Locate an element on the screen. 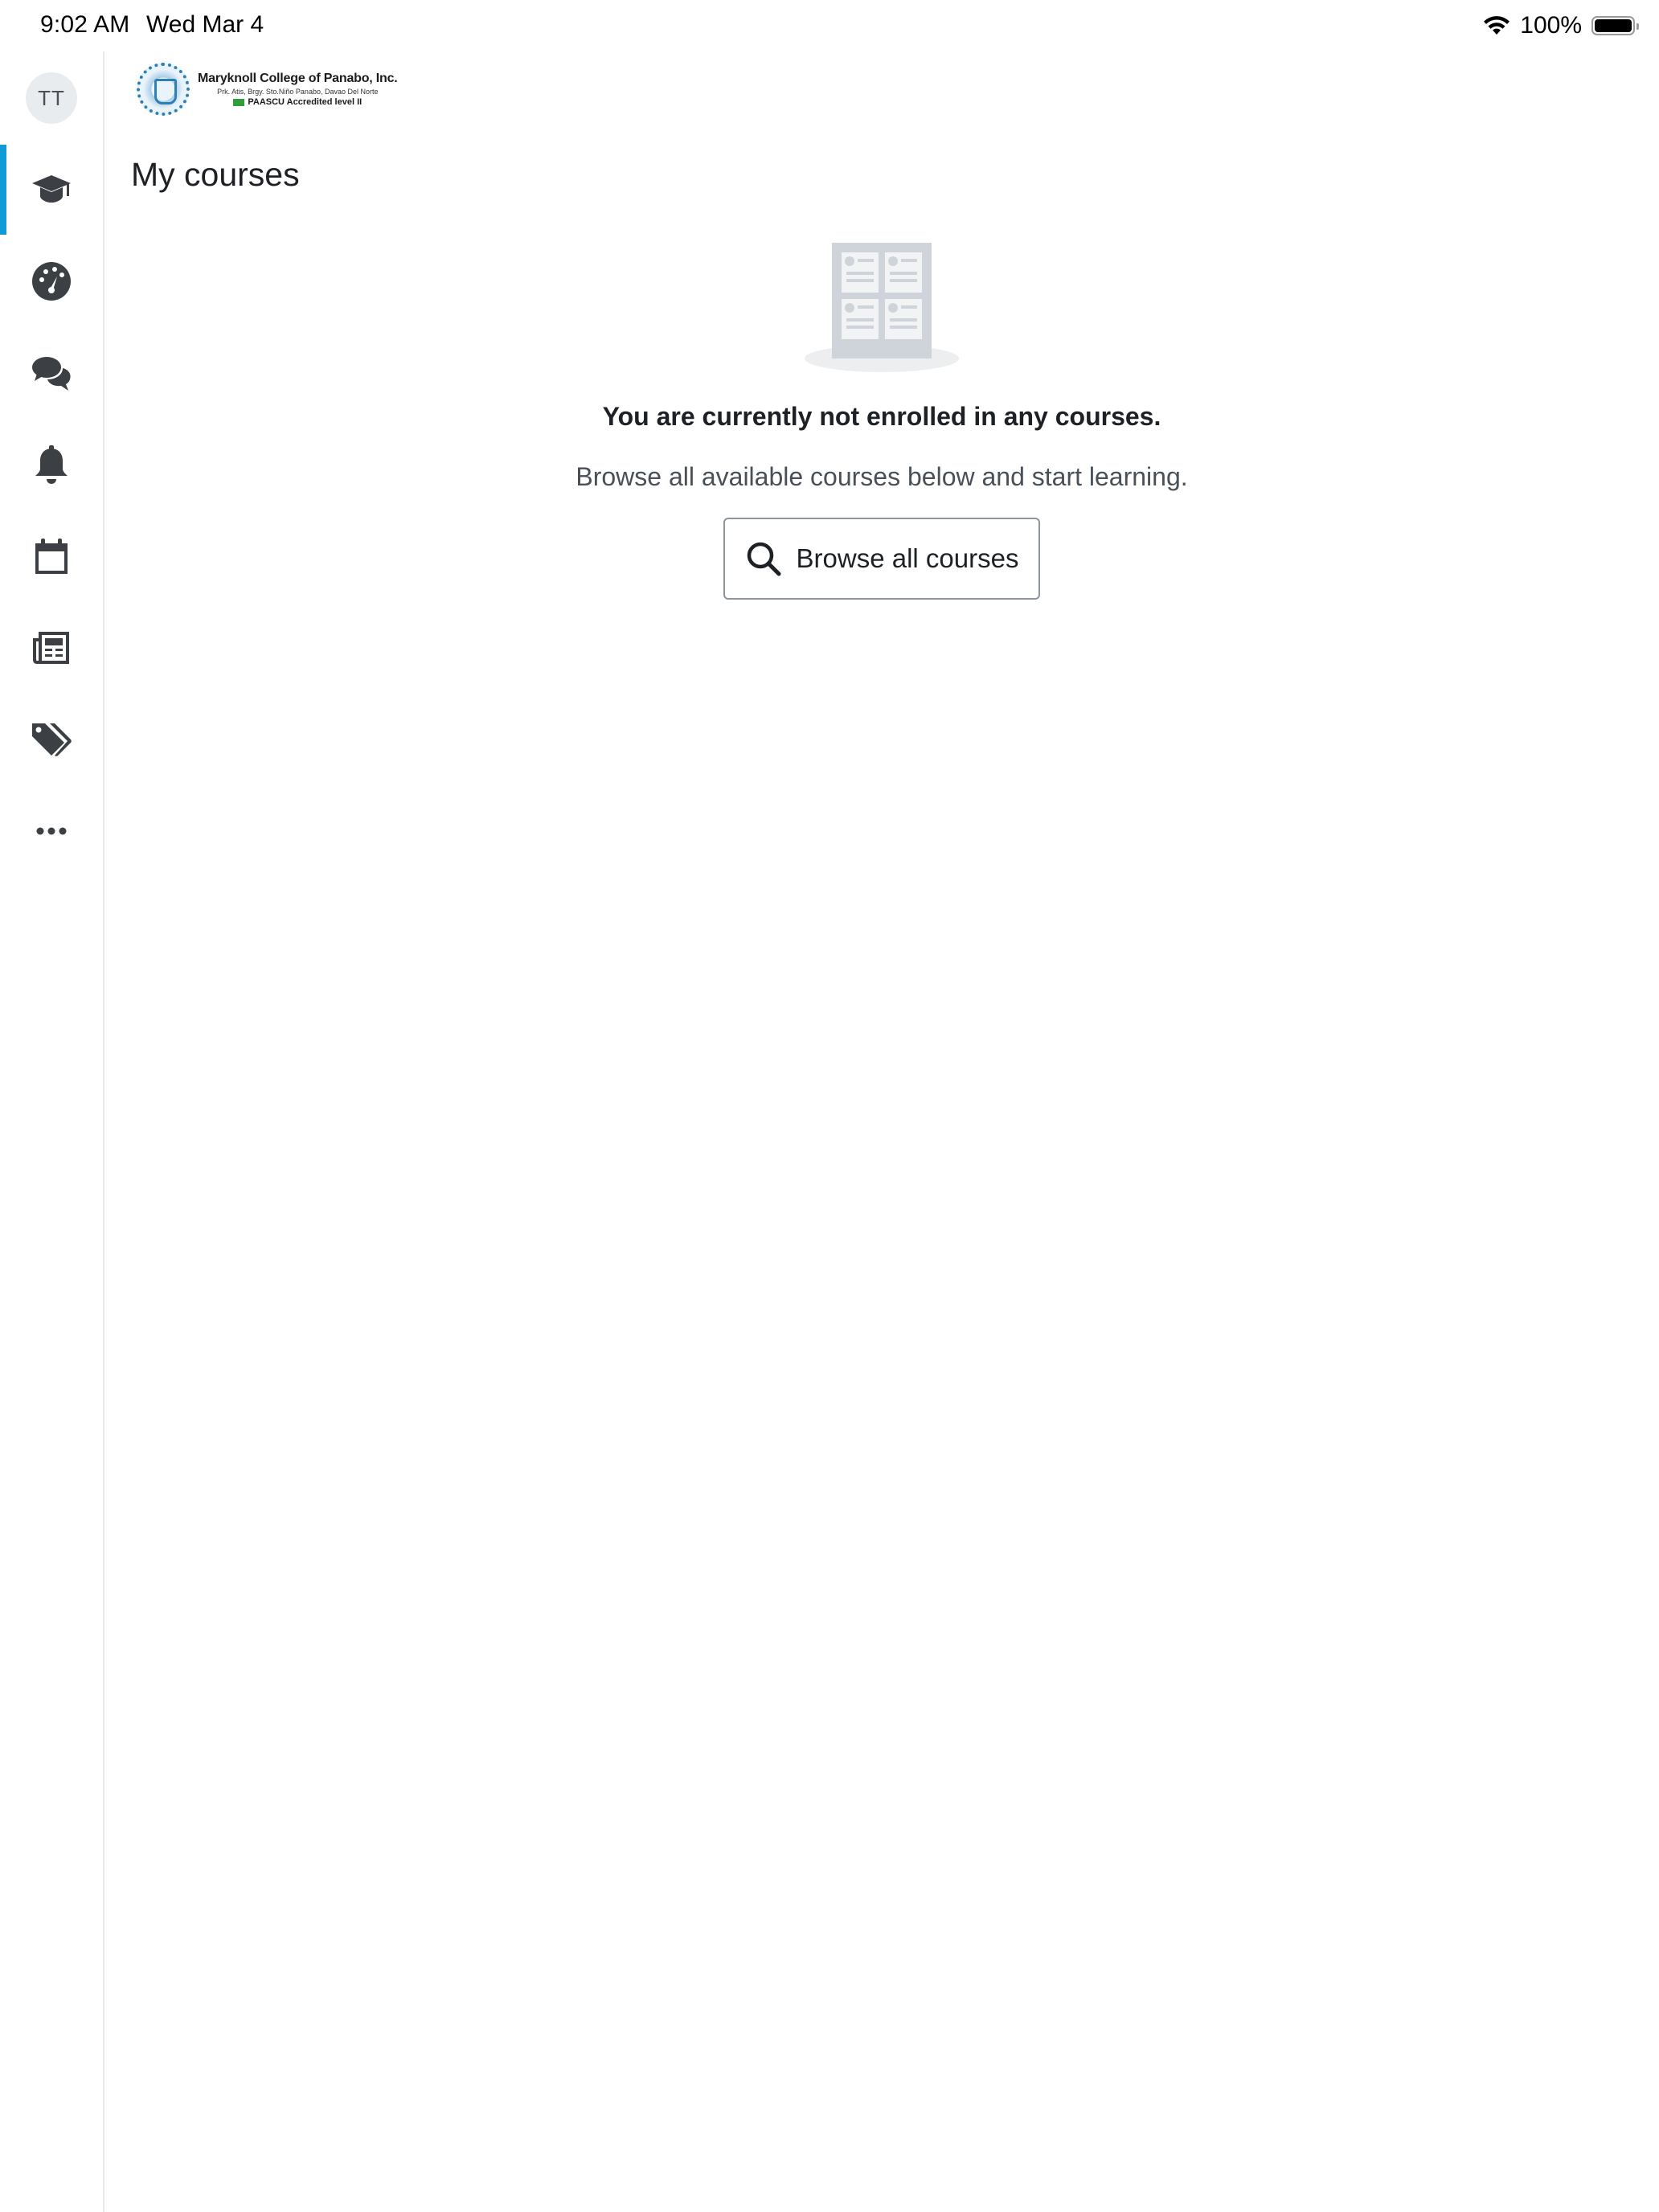  battery-icon is located at coordinates (1615, 25).